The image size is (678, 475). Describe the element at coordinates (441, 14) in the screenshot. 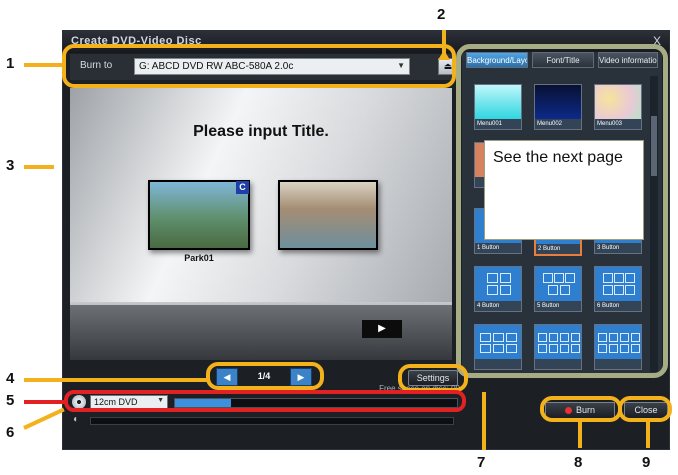

I see `callout-number-2: 2` at that location.